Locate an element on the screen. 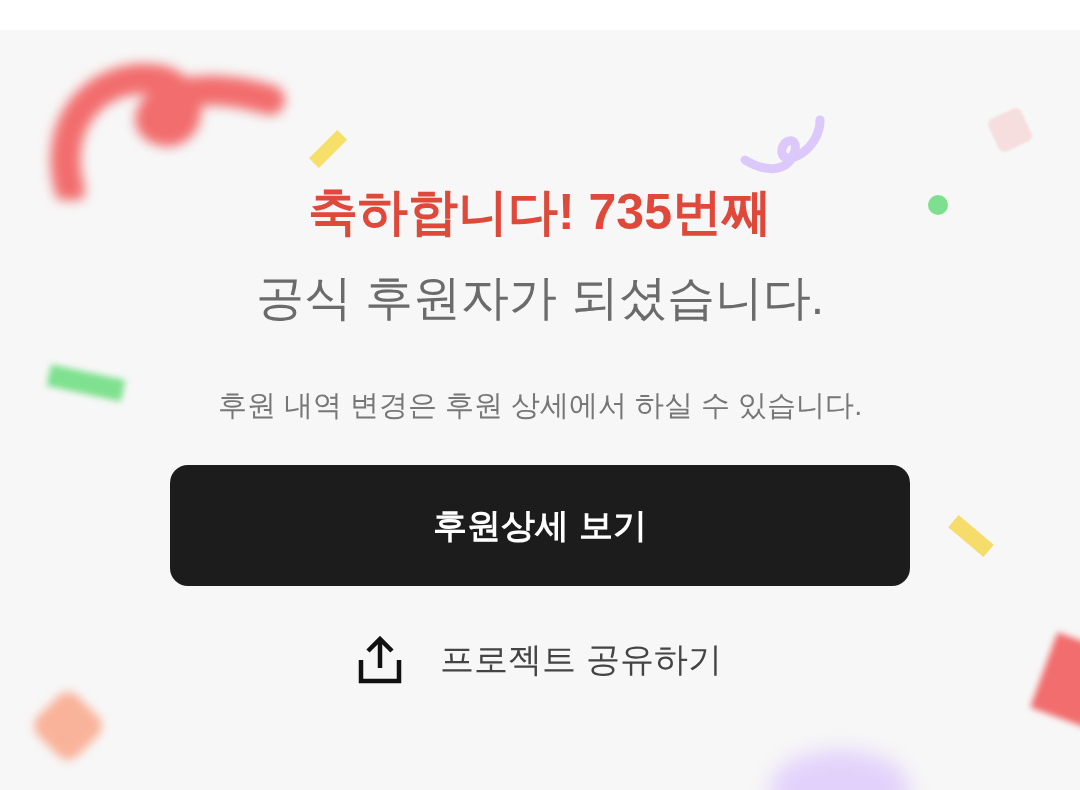 The height and width of the screenshot is (790, 1080). headline: 축하합니다! 735번째 is located at coordinates (540, 212).